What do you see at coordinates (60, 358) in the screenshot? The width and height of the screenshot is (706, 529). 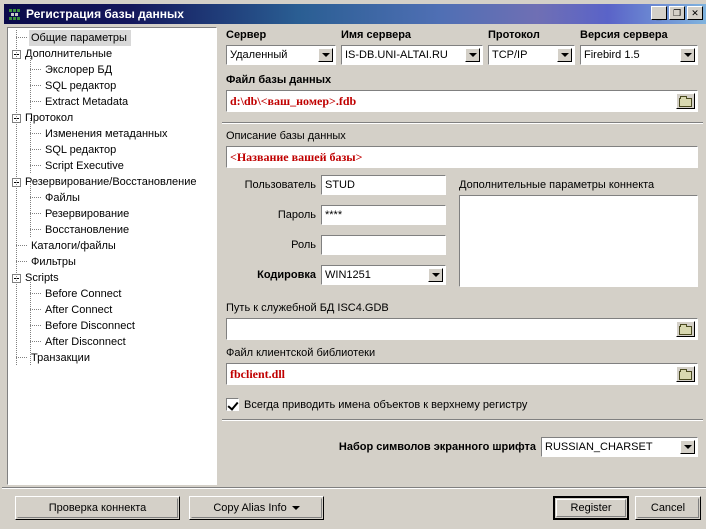 I see `sidebar-item-label: Транзакции` at bounding box center [60, 358].